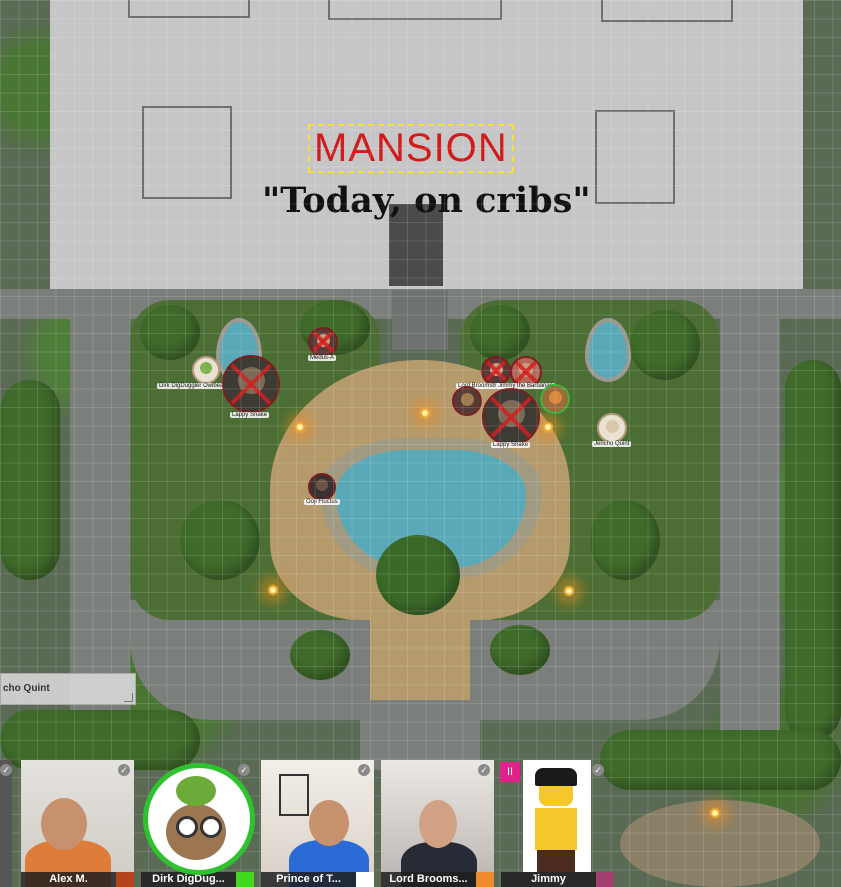 This screenshot has height=887, width=841. What do you see at coordinates (294, 795) in the screenshot?
I see `wall-frame` at bounding box center [294, 795].